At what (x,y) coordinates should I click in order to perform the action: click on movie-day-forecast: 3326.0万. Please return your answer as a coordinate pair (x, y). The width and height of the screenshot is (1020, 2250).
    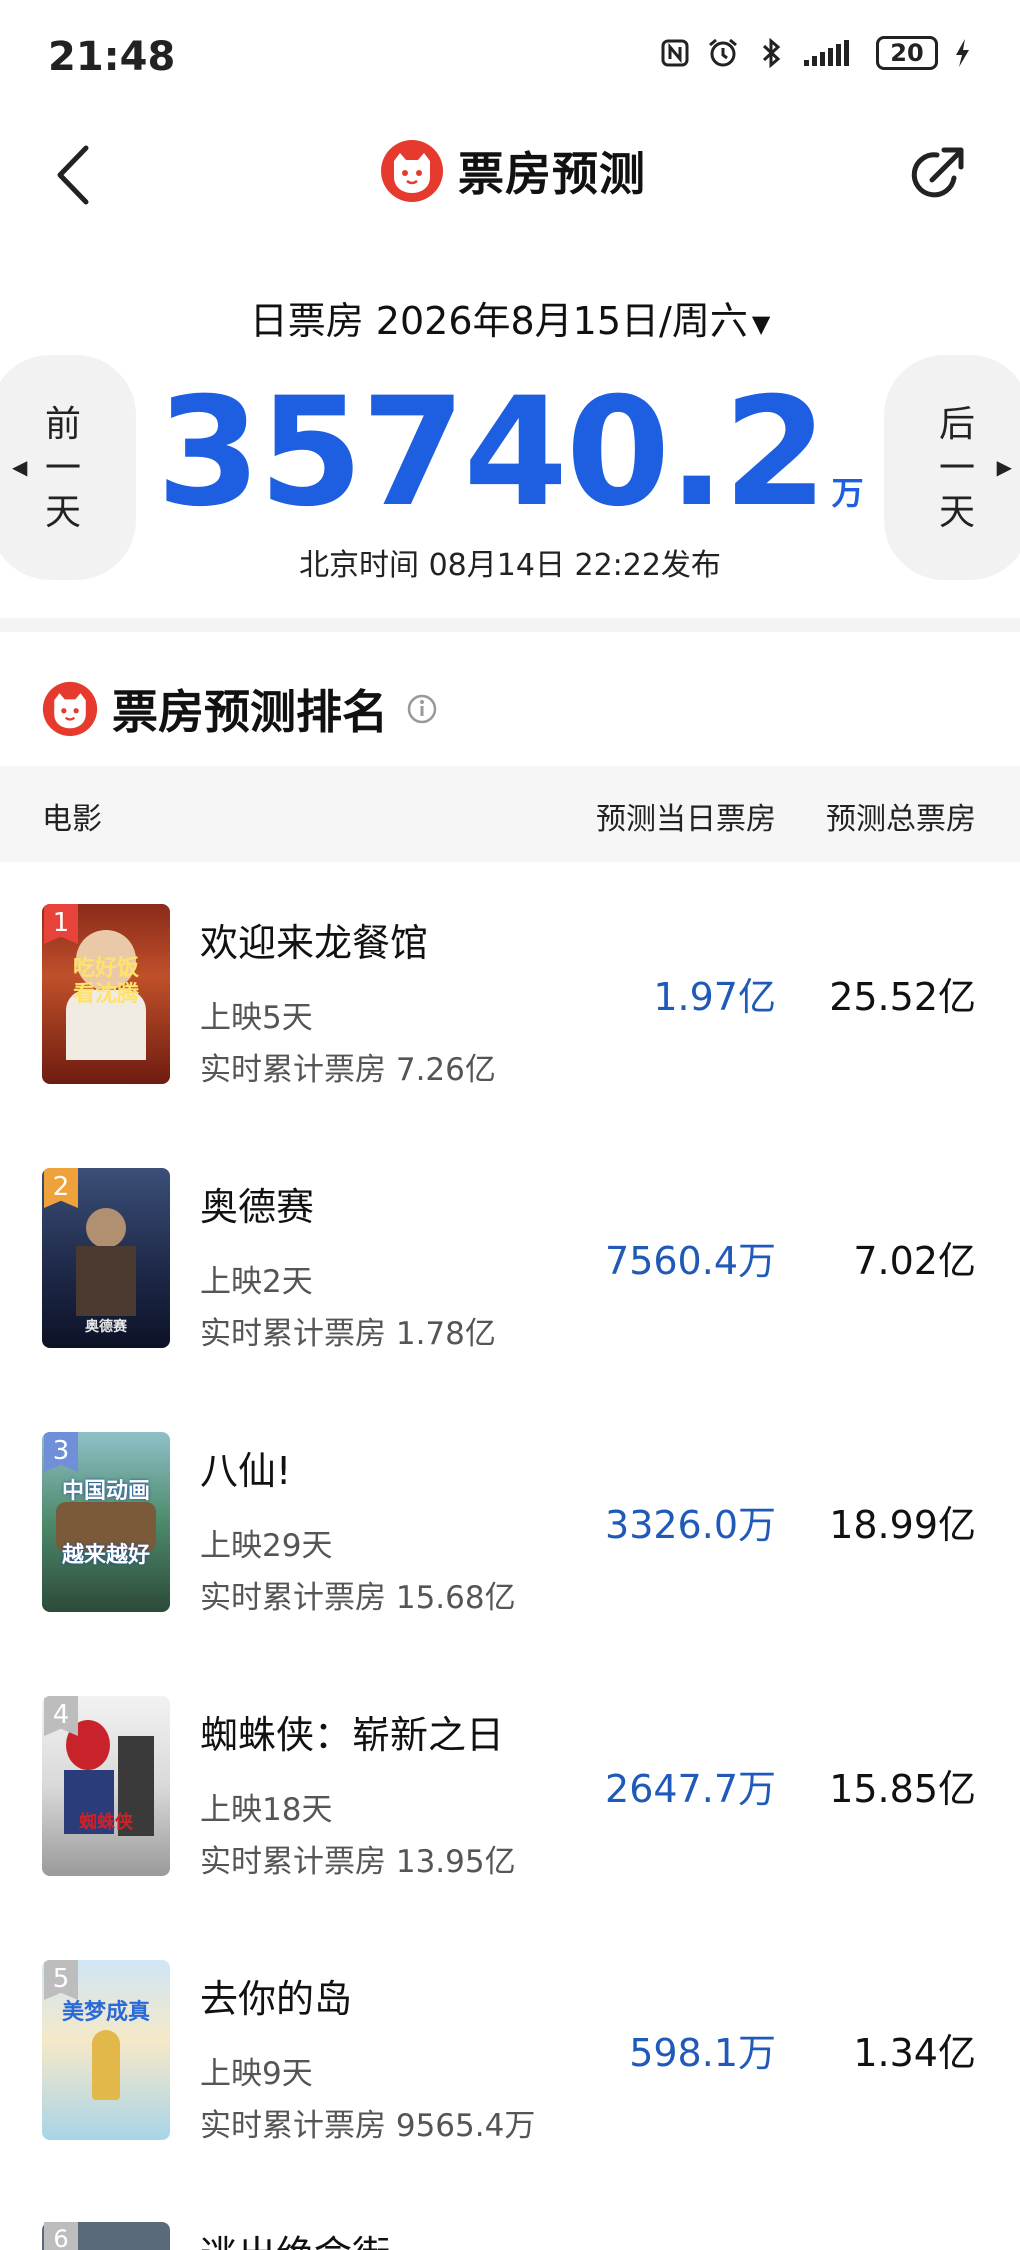
    Looking at the image, I should click on (690, 1525).